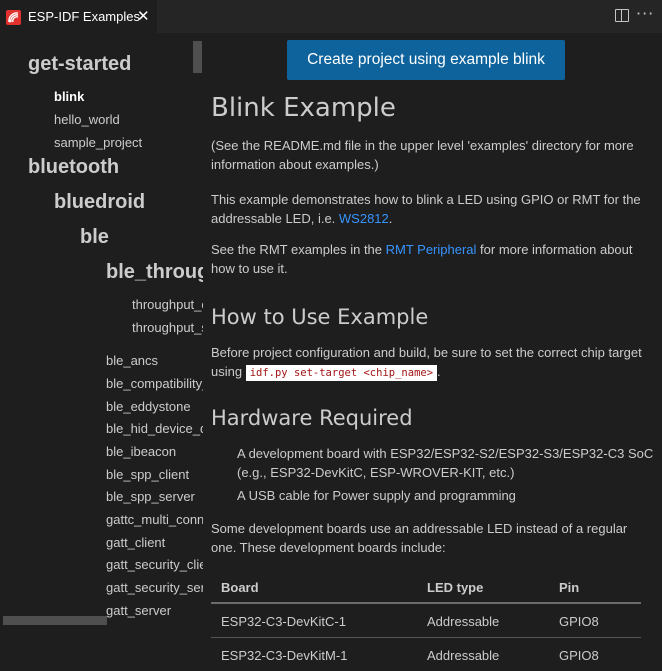 The height and width of the screenshot is (671, 662). What do you see at coordinates (148, 406) in the screenshot?
I see `tree-item-ble-eddystone: ble_eddystone` at bounding box center [148, 406].